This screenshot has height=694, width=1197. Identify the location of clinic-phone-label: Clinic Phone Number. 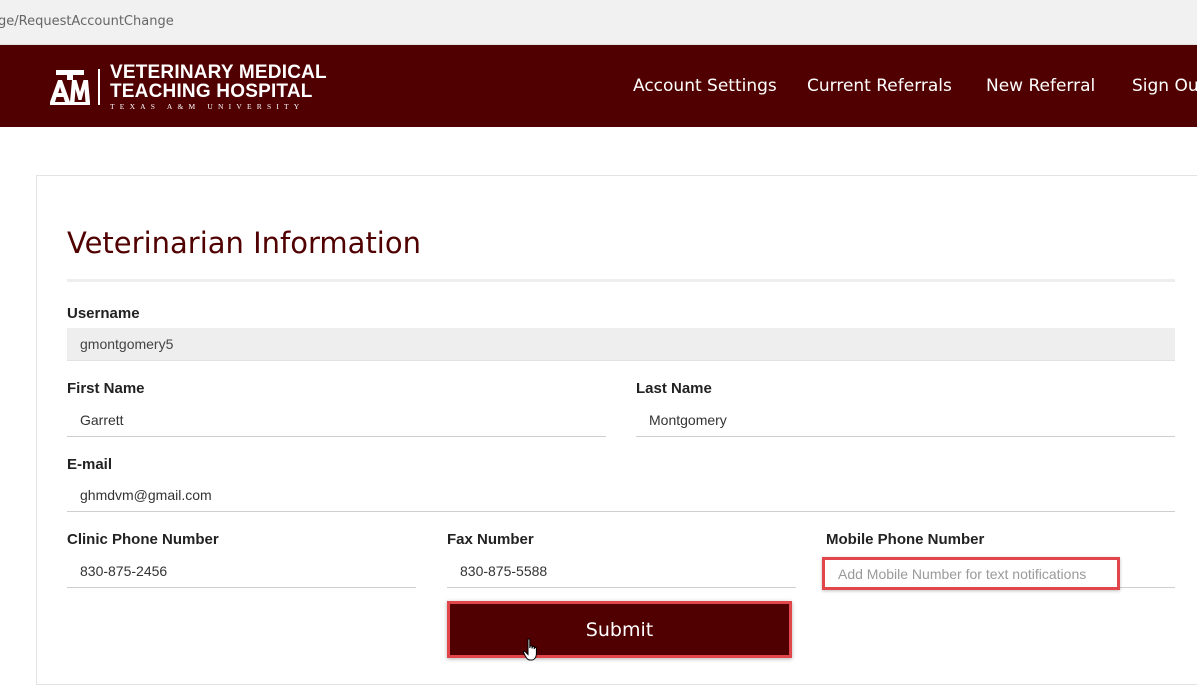
(143, 539).